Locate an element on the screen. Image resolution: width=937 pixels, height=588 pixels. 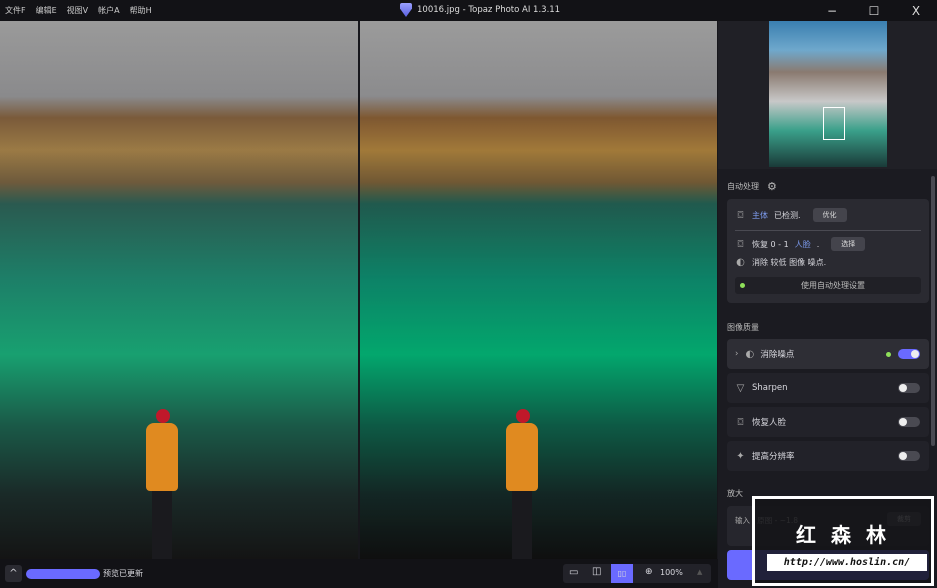
face-prefix: 恢复 0 - 1 is located at coordinates (770, 244).